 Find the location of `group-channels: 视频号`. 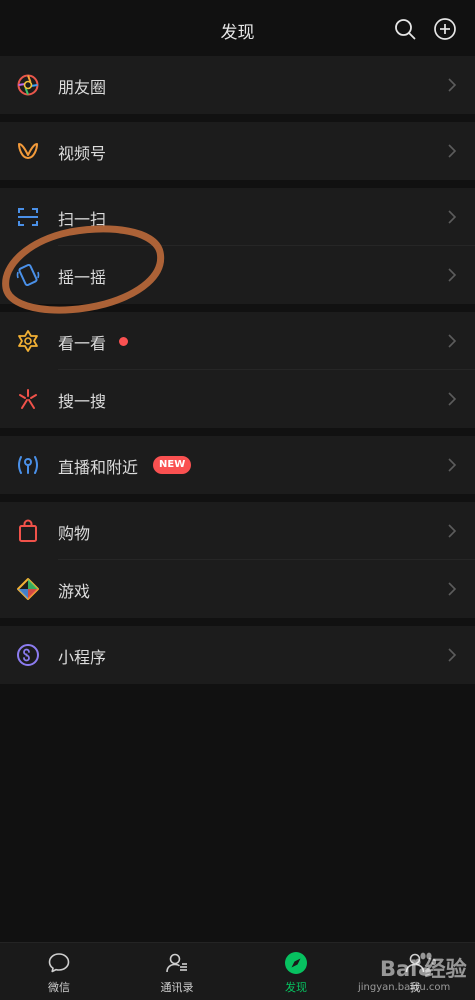

group-channels: 视频号 is located at coordinates (237, 151).